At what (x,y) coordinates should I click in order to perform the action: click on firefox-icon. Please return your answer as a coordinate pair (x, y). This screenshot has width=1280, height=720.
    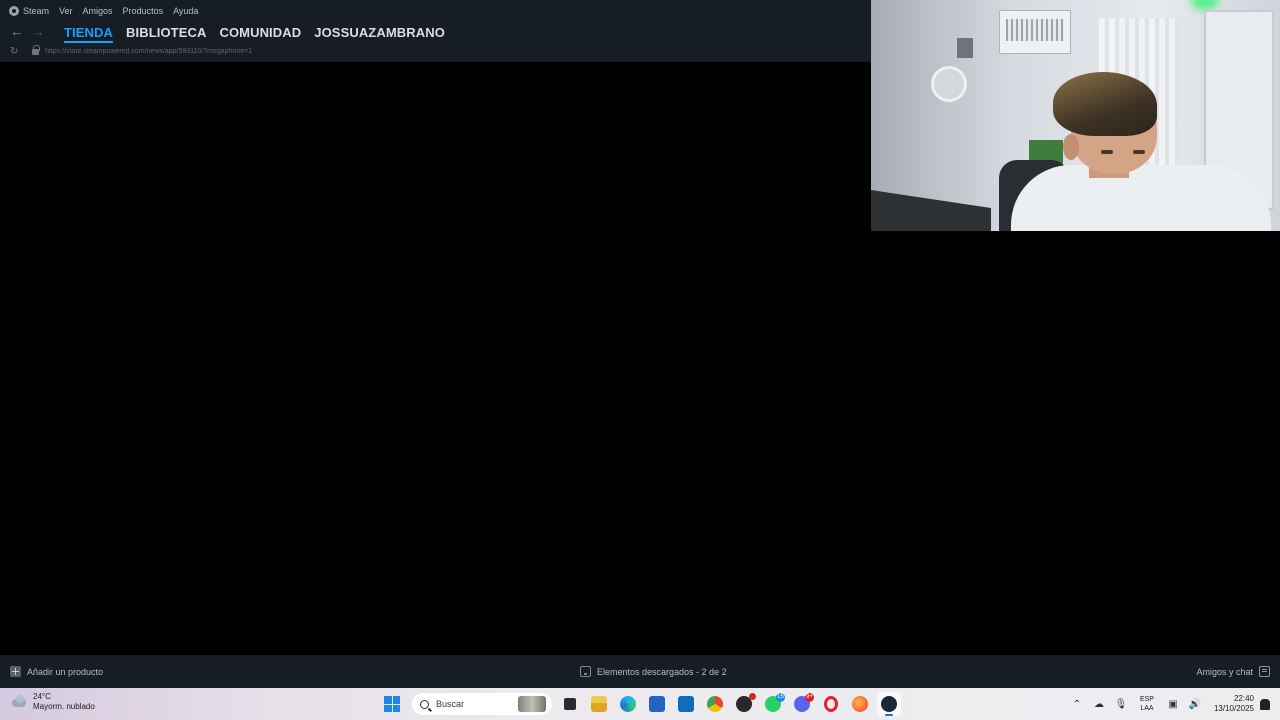
    Looking at the image, I should click on (860, 704).